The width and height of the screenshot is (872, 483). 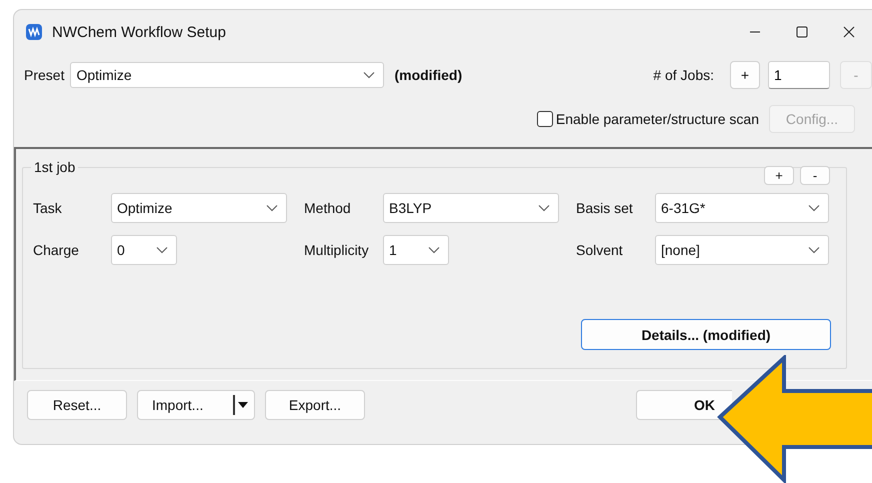 What do you see at coordinates (605, 208) in the screenshot?
I see `field-label: Basis set` at bounding box center [605, 208].